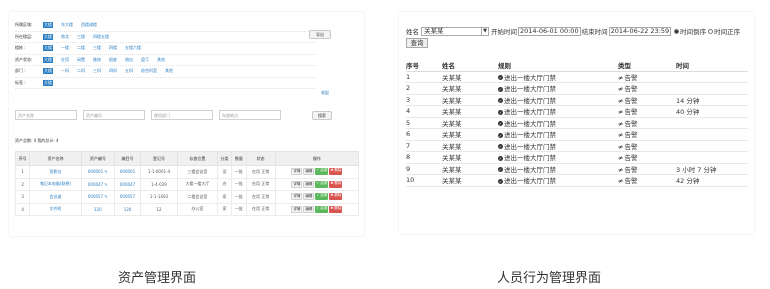 This screenshot has width=770, height=289. I want to click on alert-type-icon: ≠, so click(621, 146).